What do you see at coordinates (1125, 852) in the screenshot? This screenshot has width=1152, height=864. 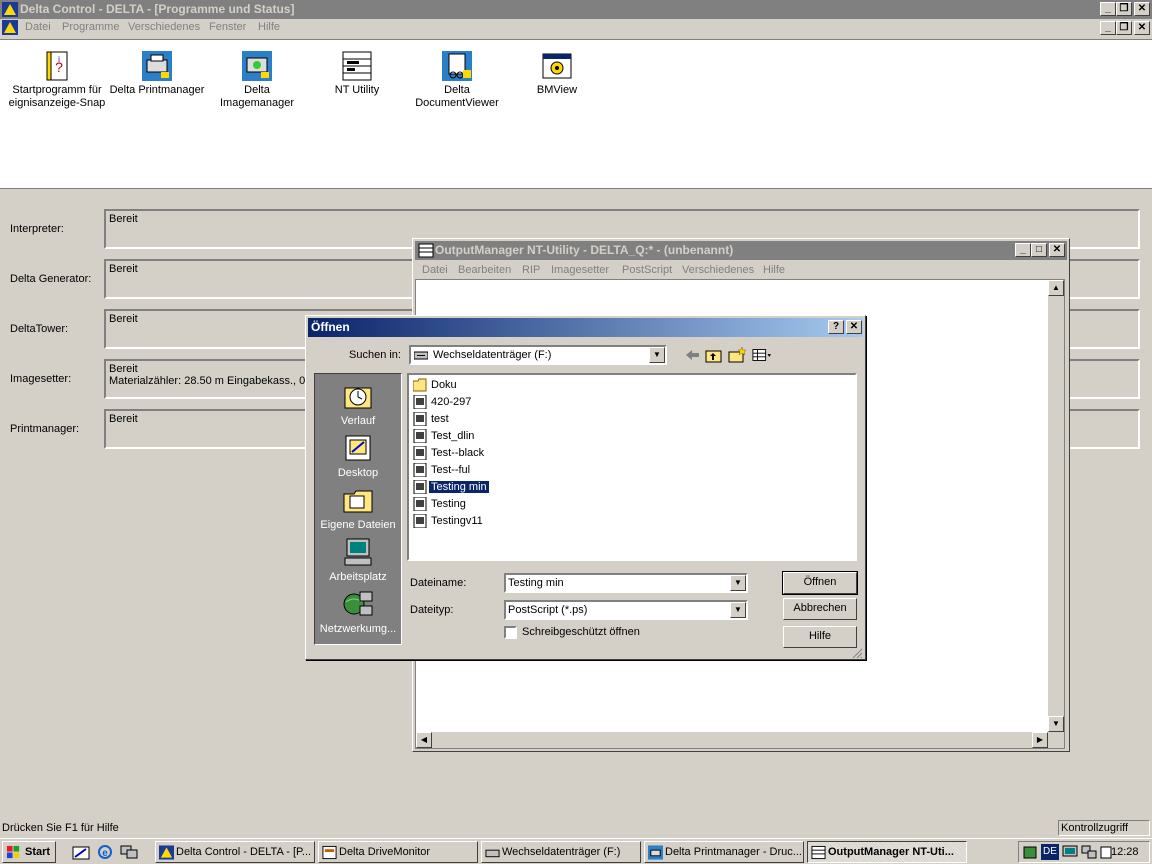 I see `clock: 12:28` at bounding box center [1125, 852].